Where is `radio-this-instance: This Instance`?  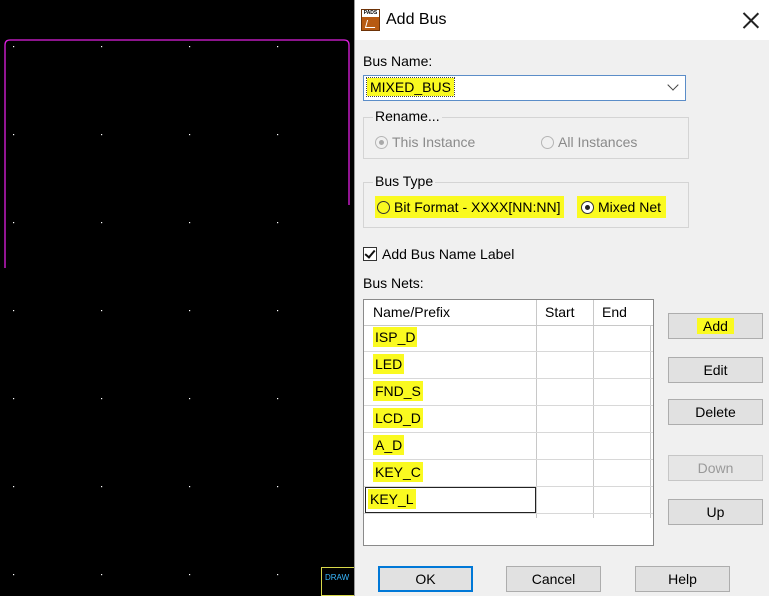
radio-this-instance: This Instance is located at coordinates (425, 142).